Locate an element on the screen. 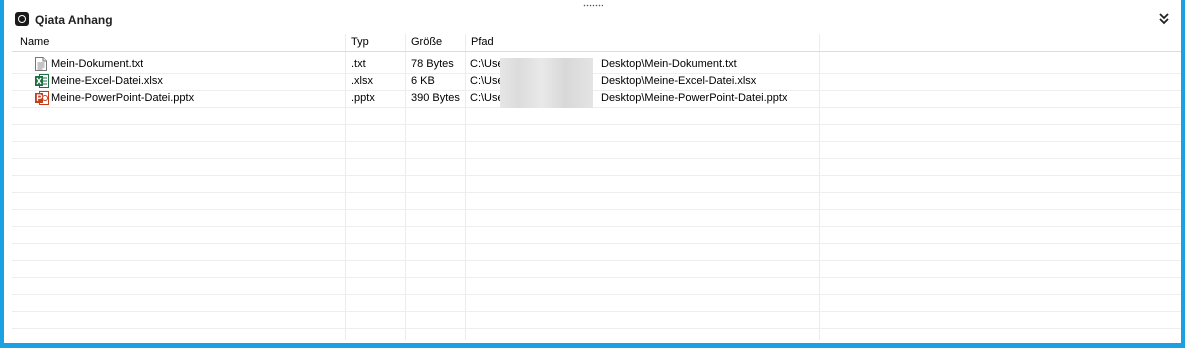  file-path-suffix: Desktop\Mein-Dokument.txt is located at coordinates (669, 64).